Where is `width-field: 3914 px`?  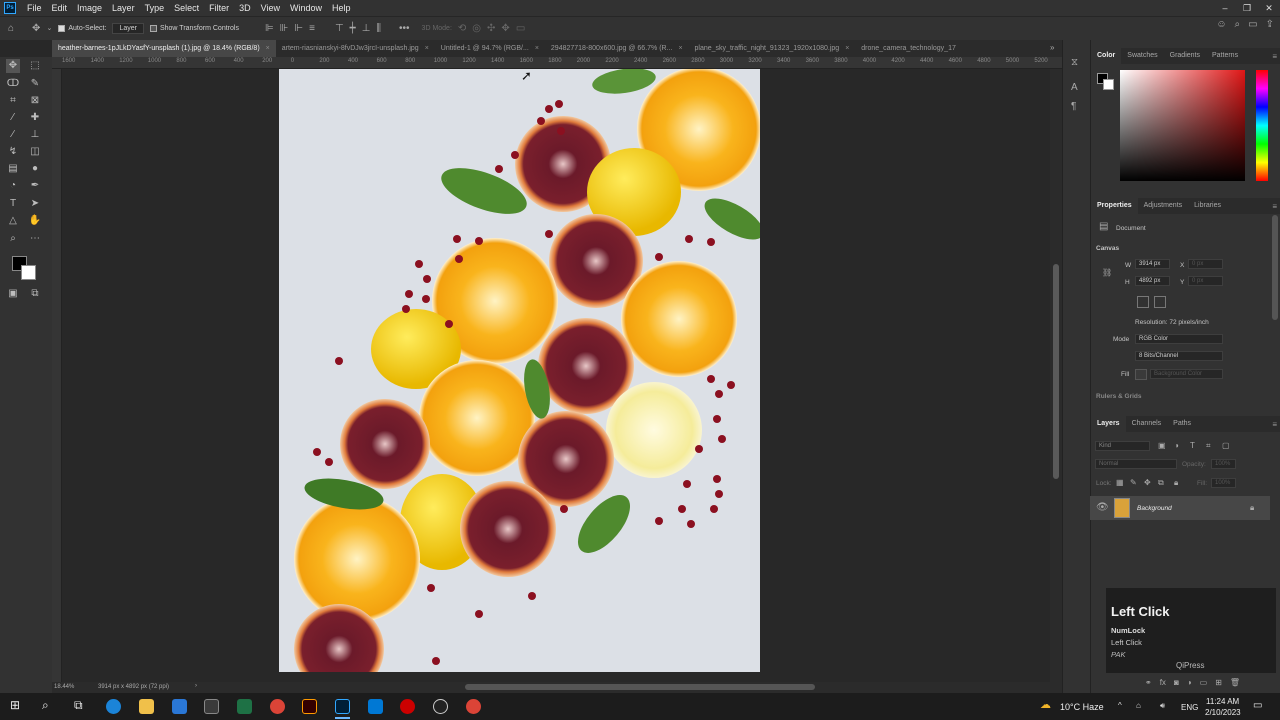 width-field: 3914 px is located at coordinates (1152, 264).